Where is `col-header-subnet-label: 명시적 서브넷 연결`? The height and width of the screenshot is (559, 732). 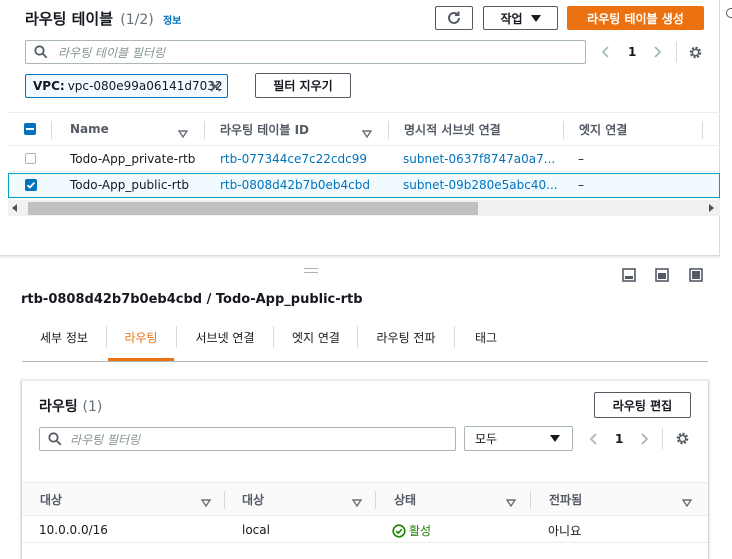 col-header-subnet-label: 명시적 서브넷 연결 is located at coordinates (452, 129).